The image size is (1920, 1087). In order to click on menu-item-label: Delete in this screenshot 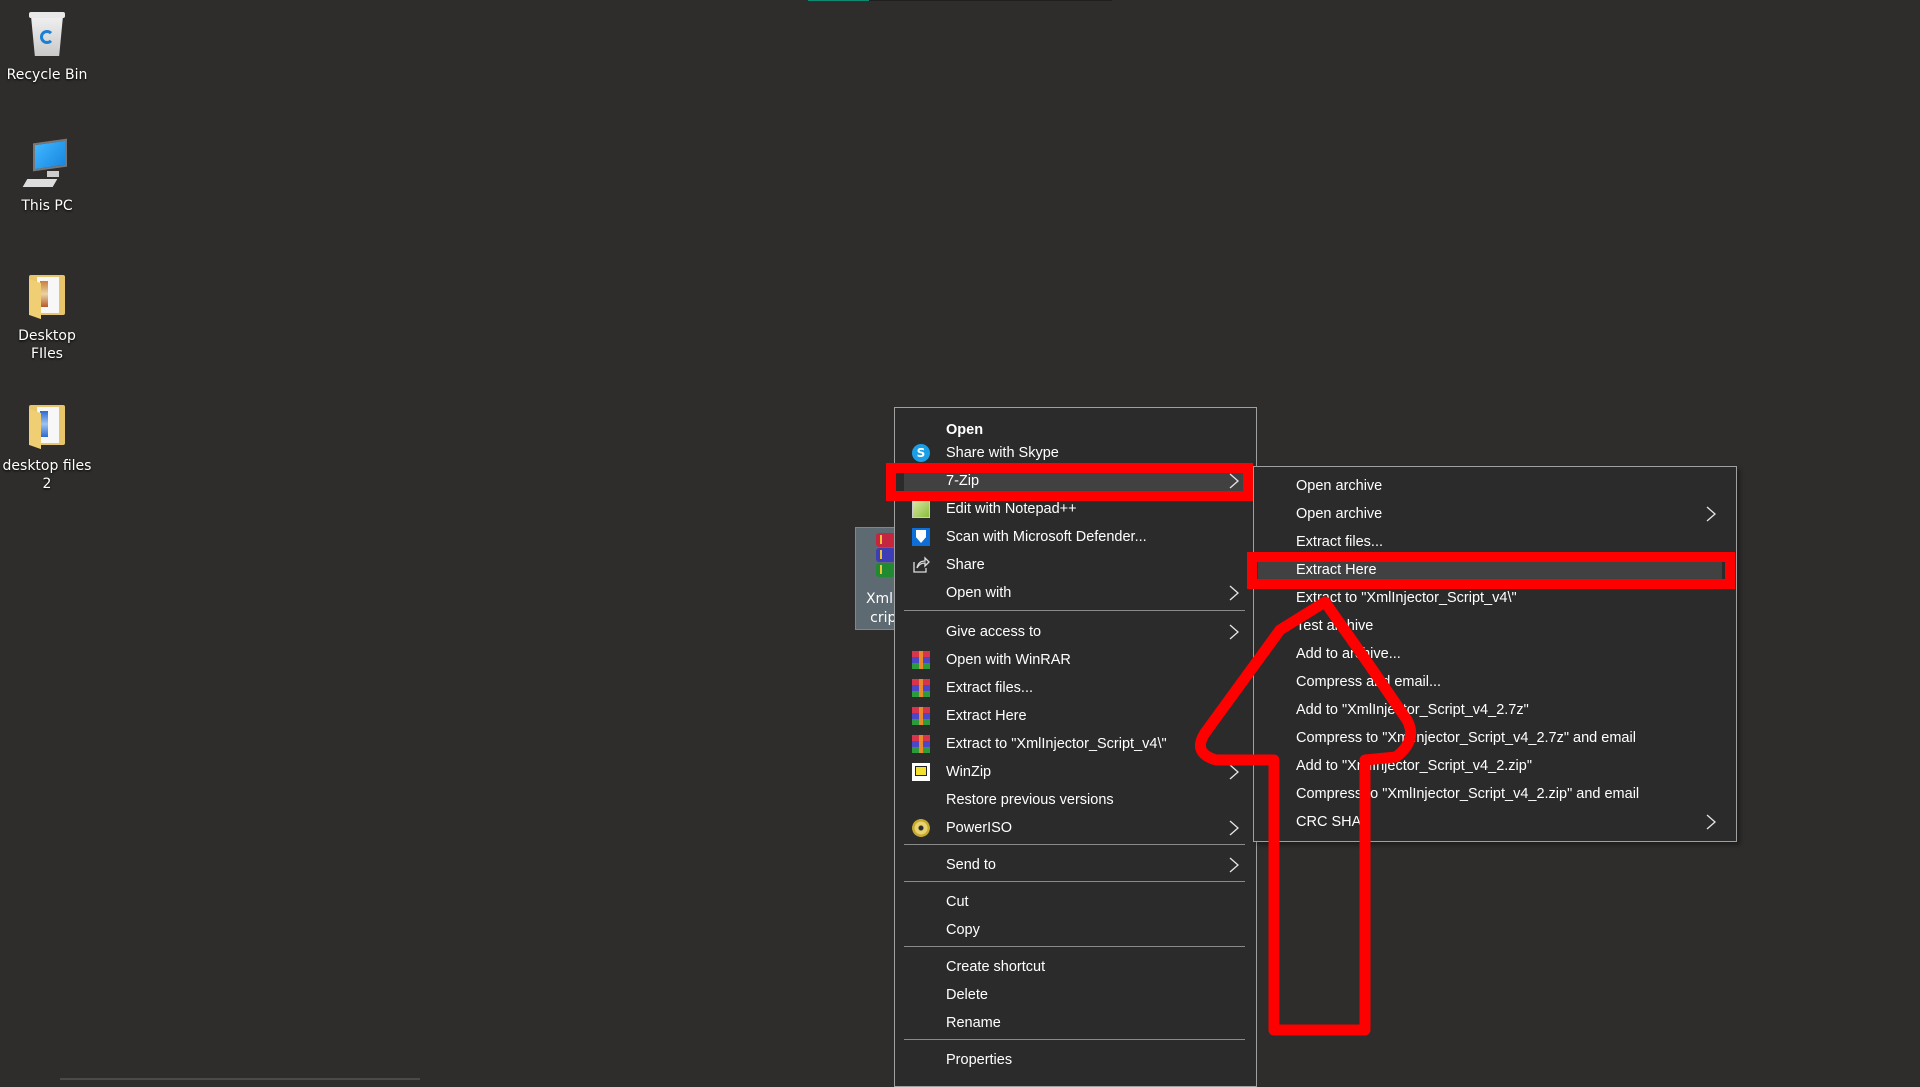, I will do `click(967, 995)`.